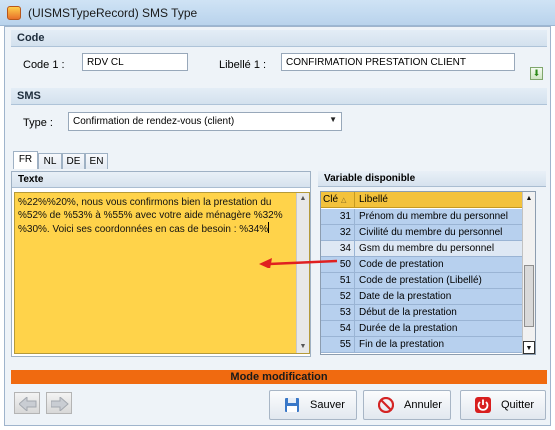 The height and width of the screenshot is (430, 555). I want to click on table-row: 55 Fin de la prestation, so click(422, 345).